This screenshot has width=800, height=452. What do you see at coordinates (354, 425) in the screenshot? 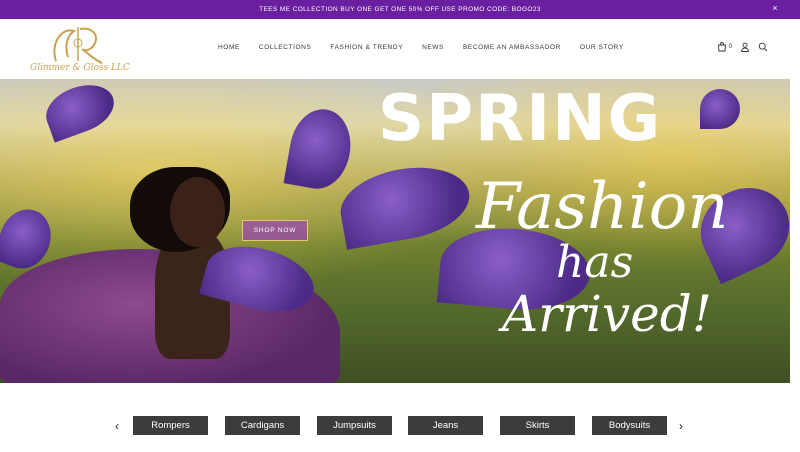
I see `category-jumpsuits: Jumpsuits` at bounding box center [354, 425].